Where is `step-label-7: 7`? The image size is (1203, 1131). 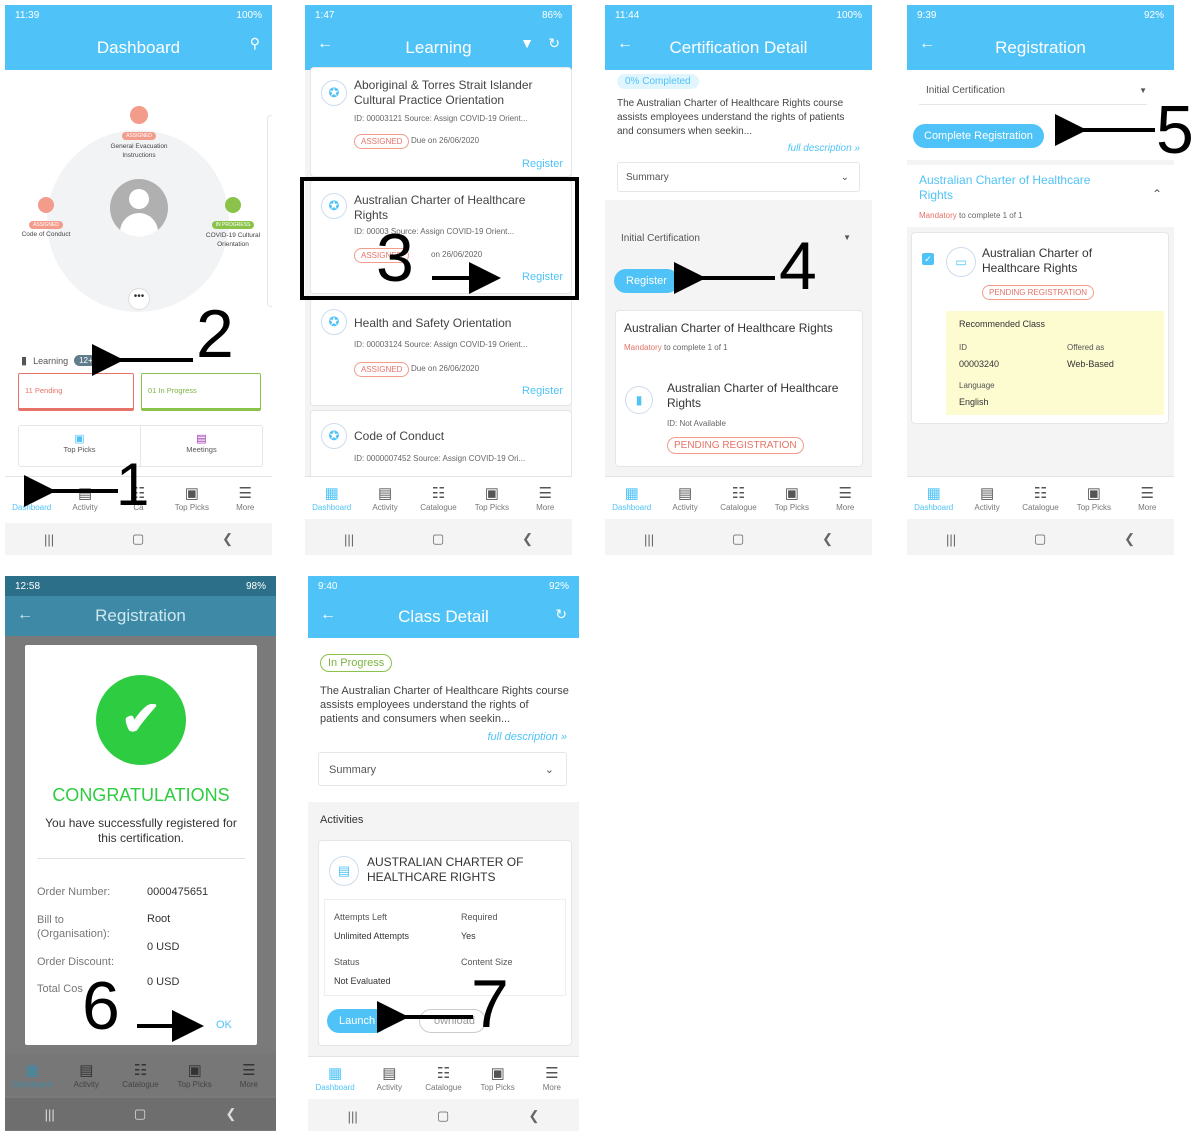
step-label-7: 7 is located at coordinates (490, 1004).